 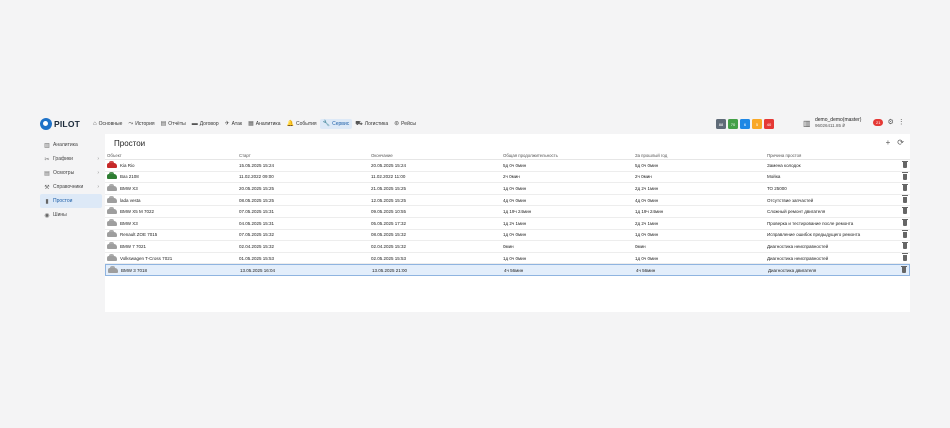 I want to click on sidebar-item-2: ▤ Осмотры ›, so click(x=71, y=173).